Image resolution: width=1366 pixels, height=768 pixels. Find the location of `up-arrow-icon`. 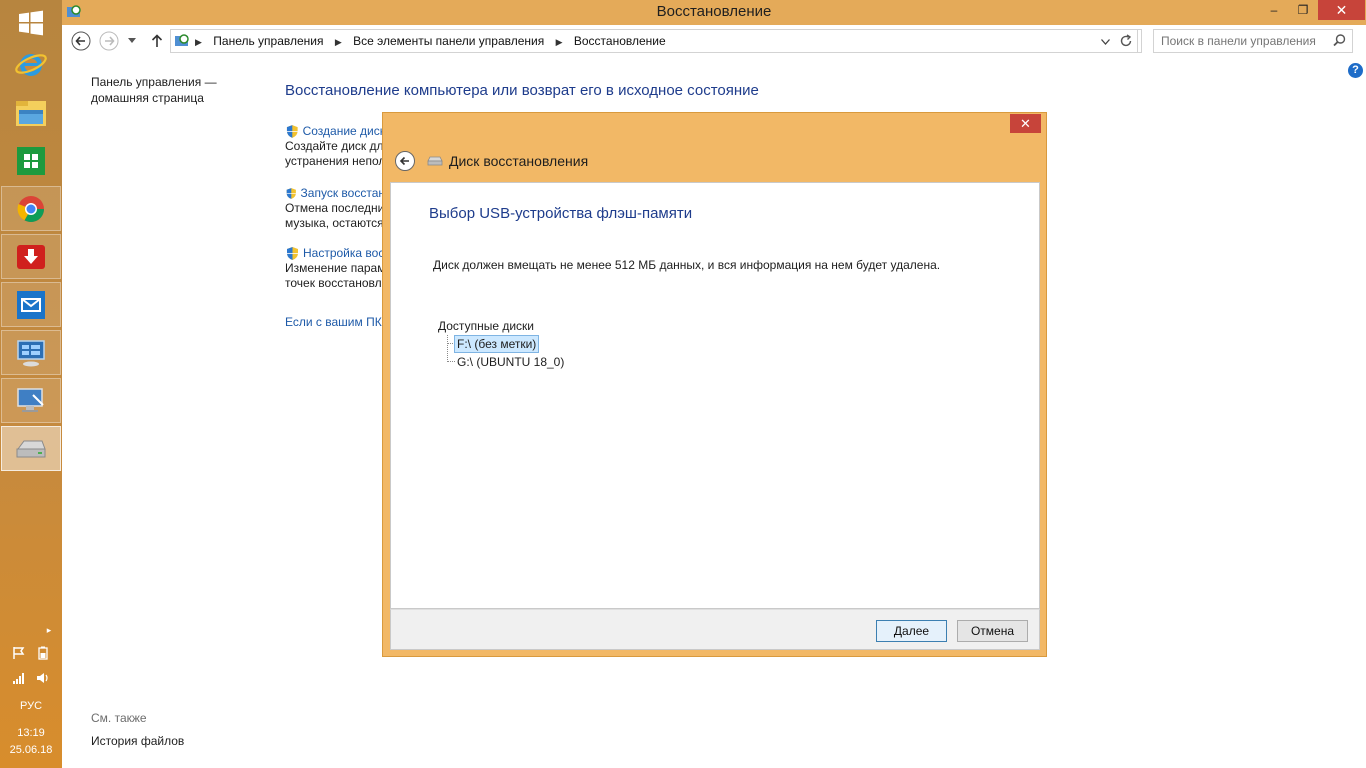

up-arrow-icon is located at coordinates (157, 40).